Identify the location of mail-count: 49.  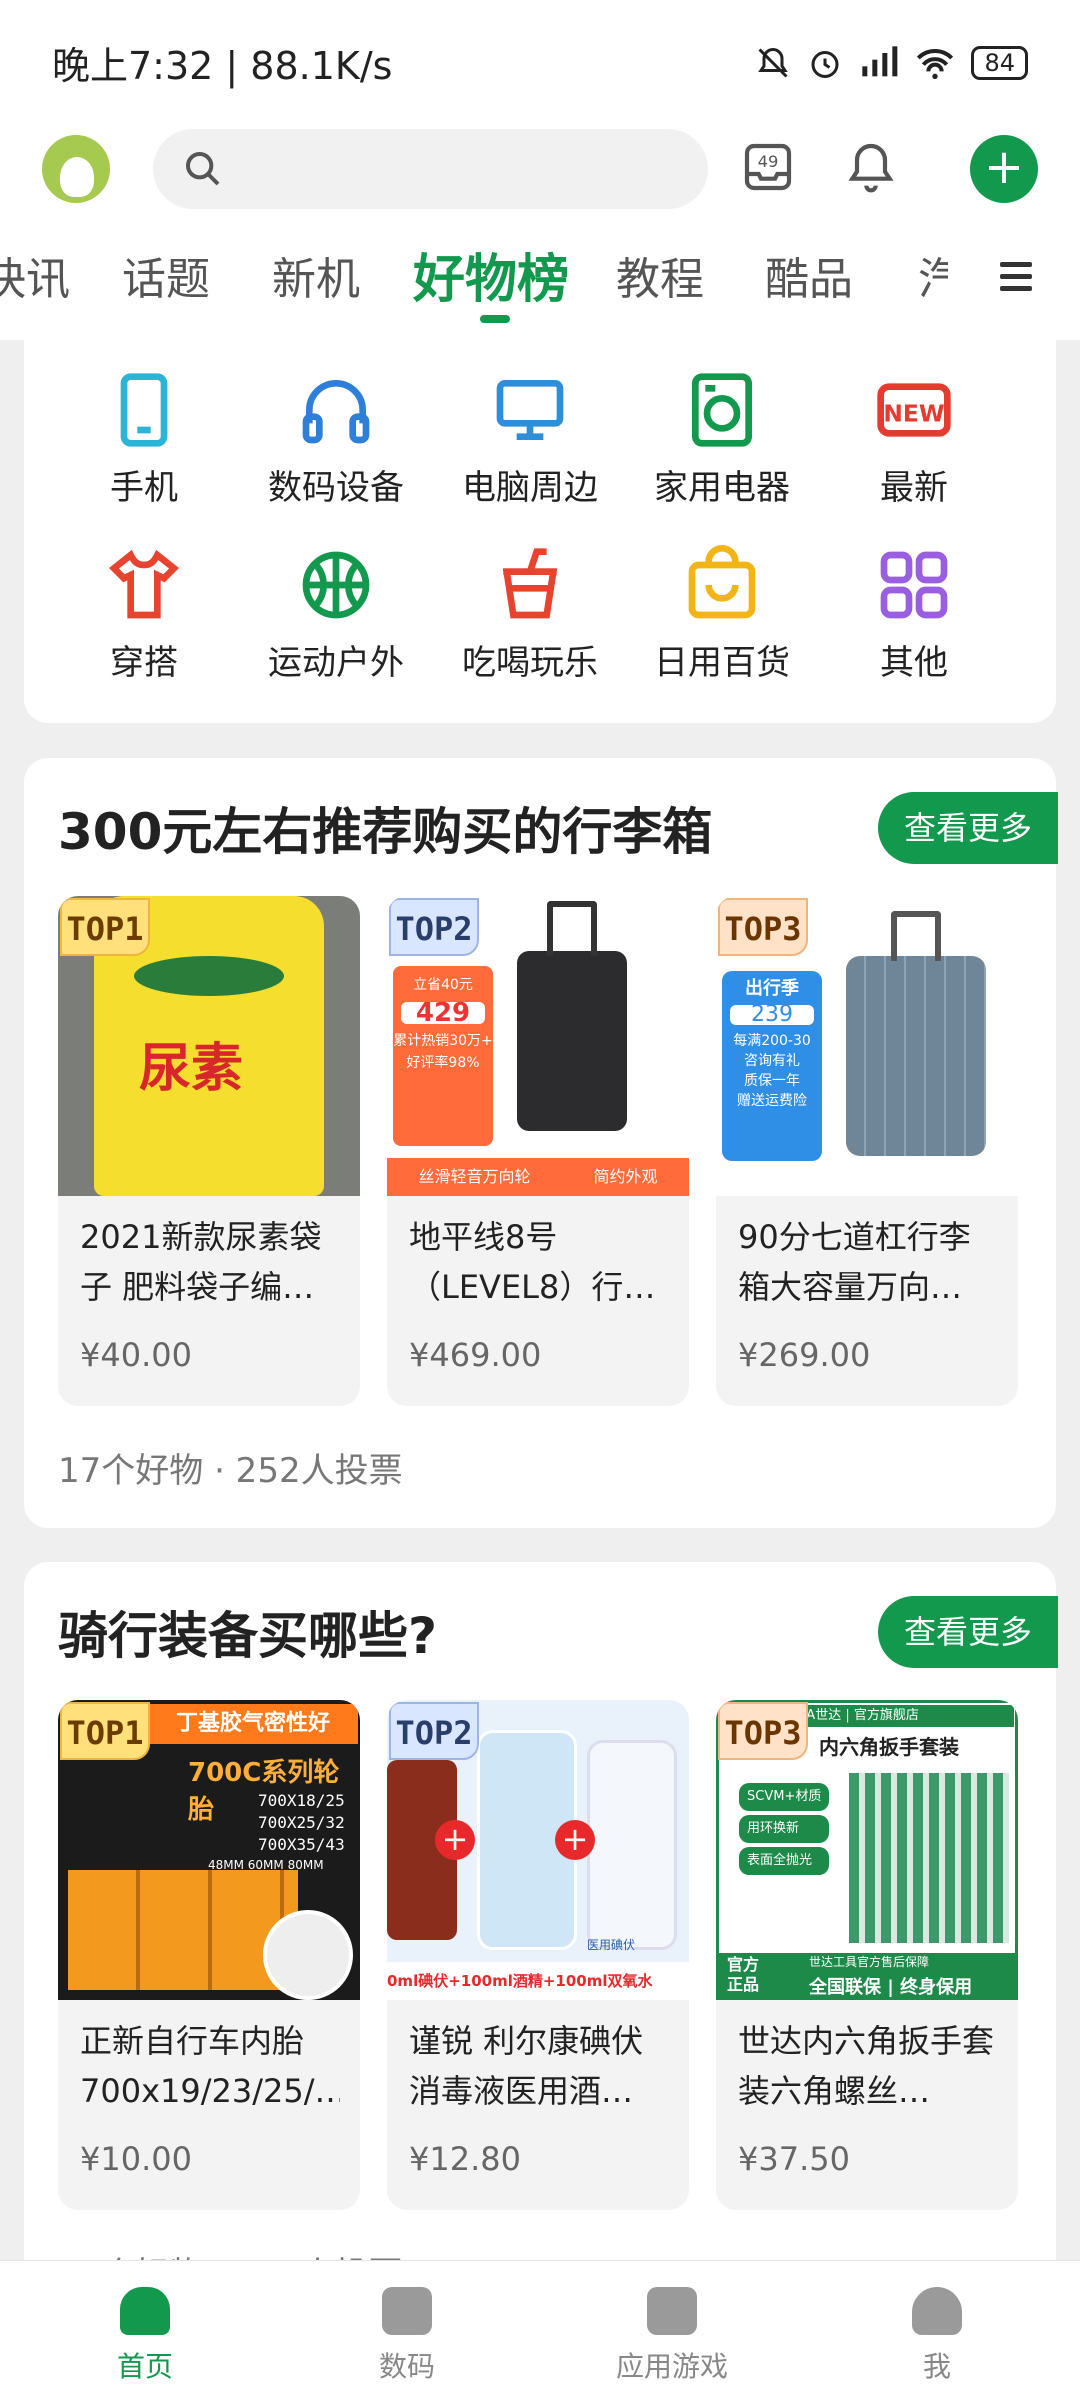
(768, 161).